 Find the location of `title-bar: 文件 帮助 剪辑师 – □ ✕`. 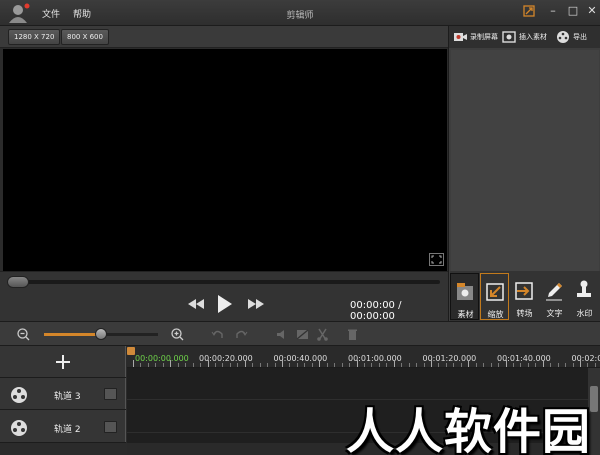

title-bar: 文件 帮助 剪辑师 – □ ✕ is located at coordinates (300, 13).